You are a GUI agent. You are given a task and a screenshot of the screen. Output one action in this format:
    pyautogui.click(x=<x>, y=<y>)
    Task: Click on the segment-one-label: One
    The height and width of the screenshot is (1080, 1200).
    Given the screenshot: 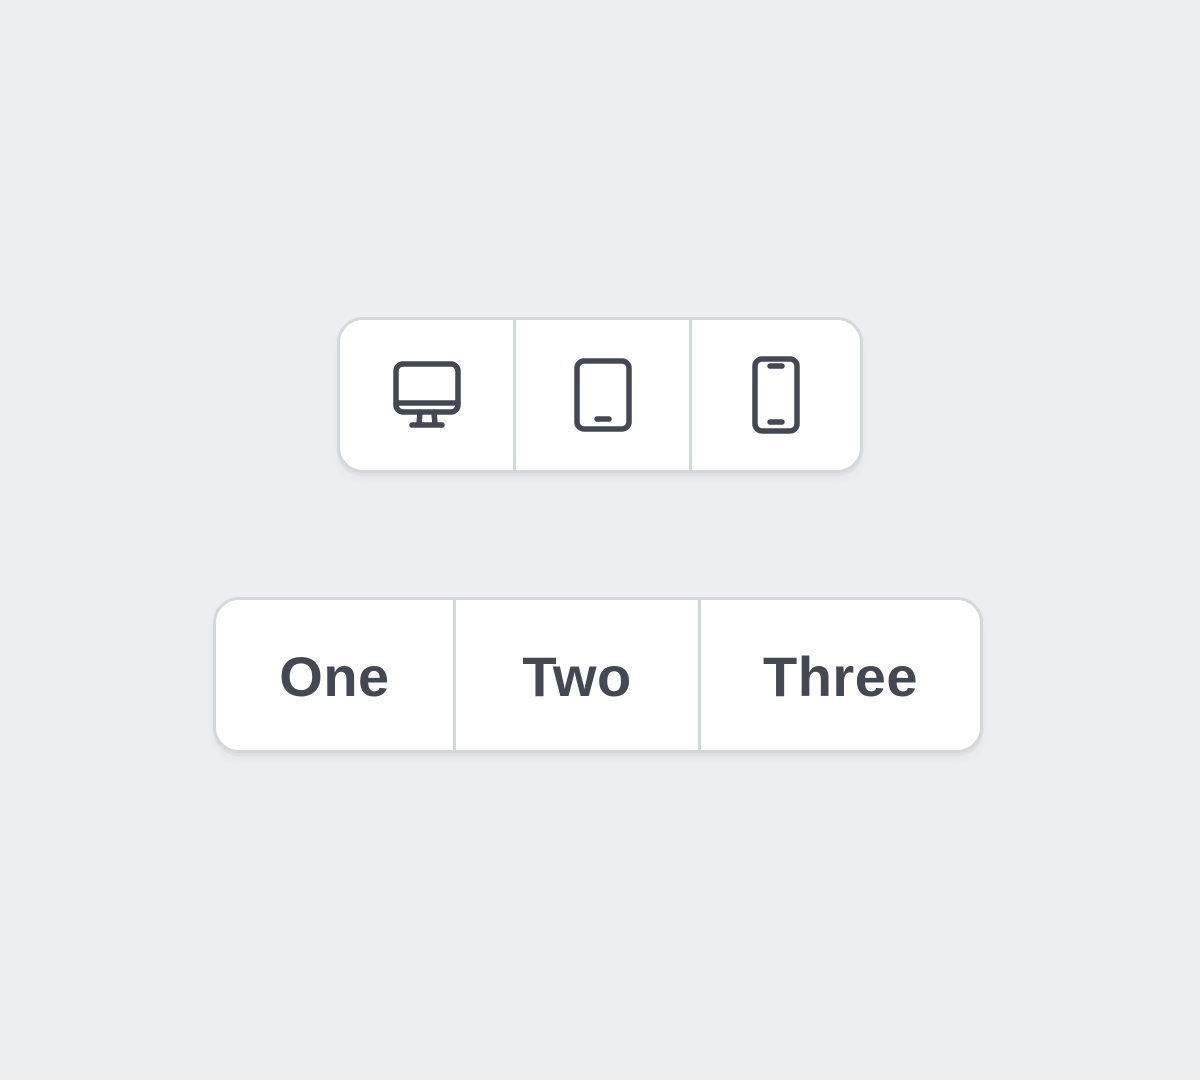 What is the action you would take?
    pyautogui.click(x=334, y=676)
    